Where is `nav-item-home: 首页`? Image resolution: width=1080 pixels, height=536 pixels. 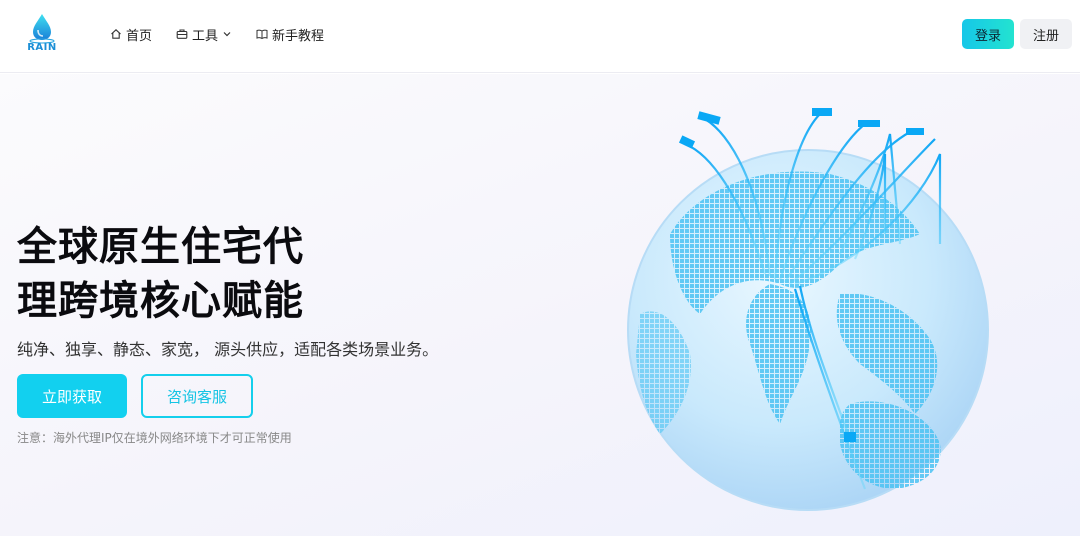 nav-item-home: 首页 is located at coordinates (131, 34).